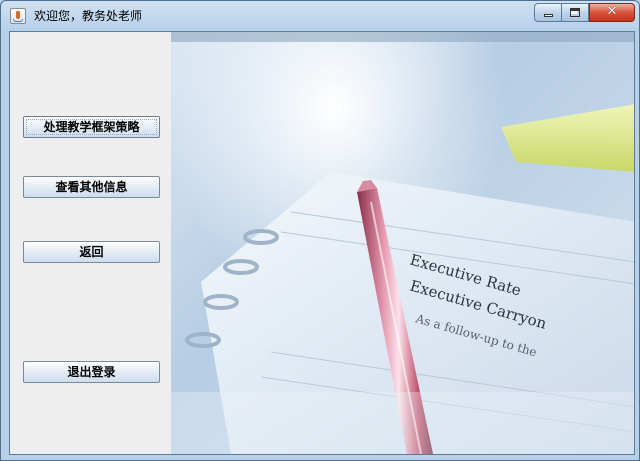 Image resolution: width=640 pixels, height=461 pixels. Describe the element at coordinates (91, 252) in the screenshot. I see `back-button: 返回` at that location.